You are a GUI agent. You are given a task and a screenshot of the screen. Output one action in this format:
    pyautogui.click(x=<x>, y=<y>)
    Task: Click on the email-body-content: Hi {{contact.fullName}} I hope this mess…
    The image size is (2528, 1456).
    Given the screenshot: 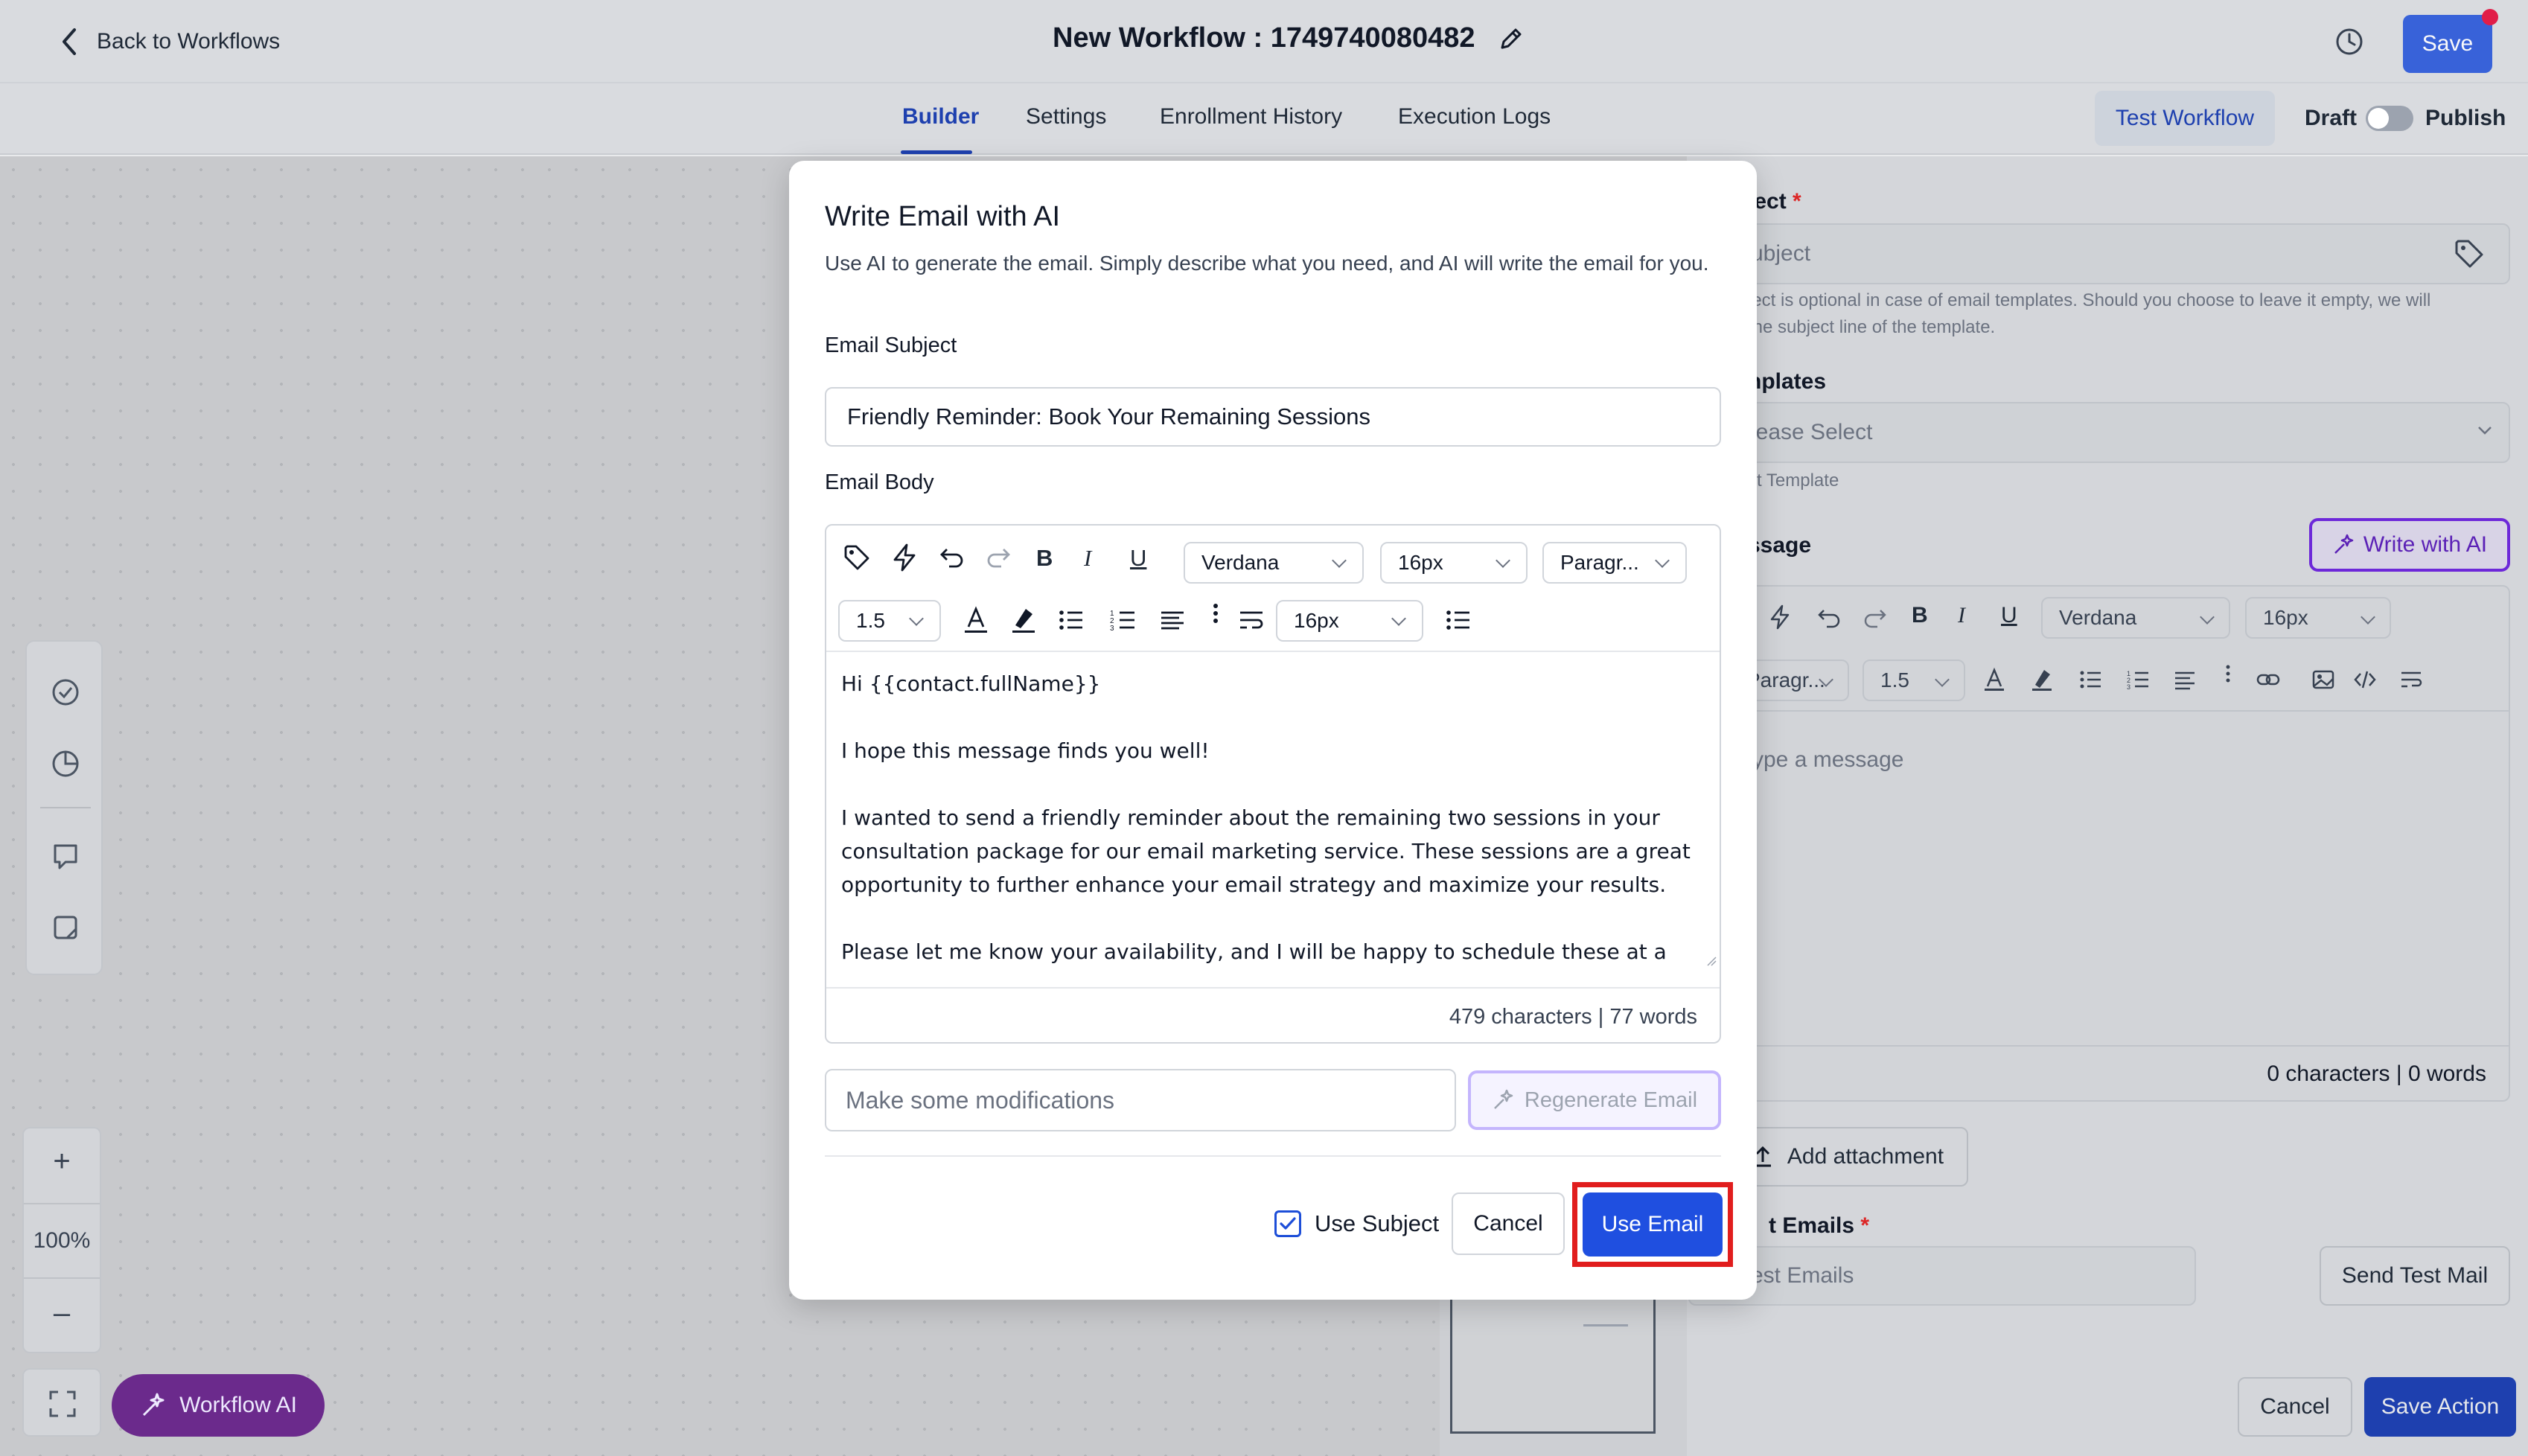 What is the action you would take?
    pyautogui.click(x=1276, y=816)
    